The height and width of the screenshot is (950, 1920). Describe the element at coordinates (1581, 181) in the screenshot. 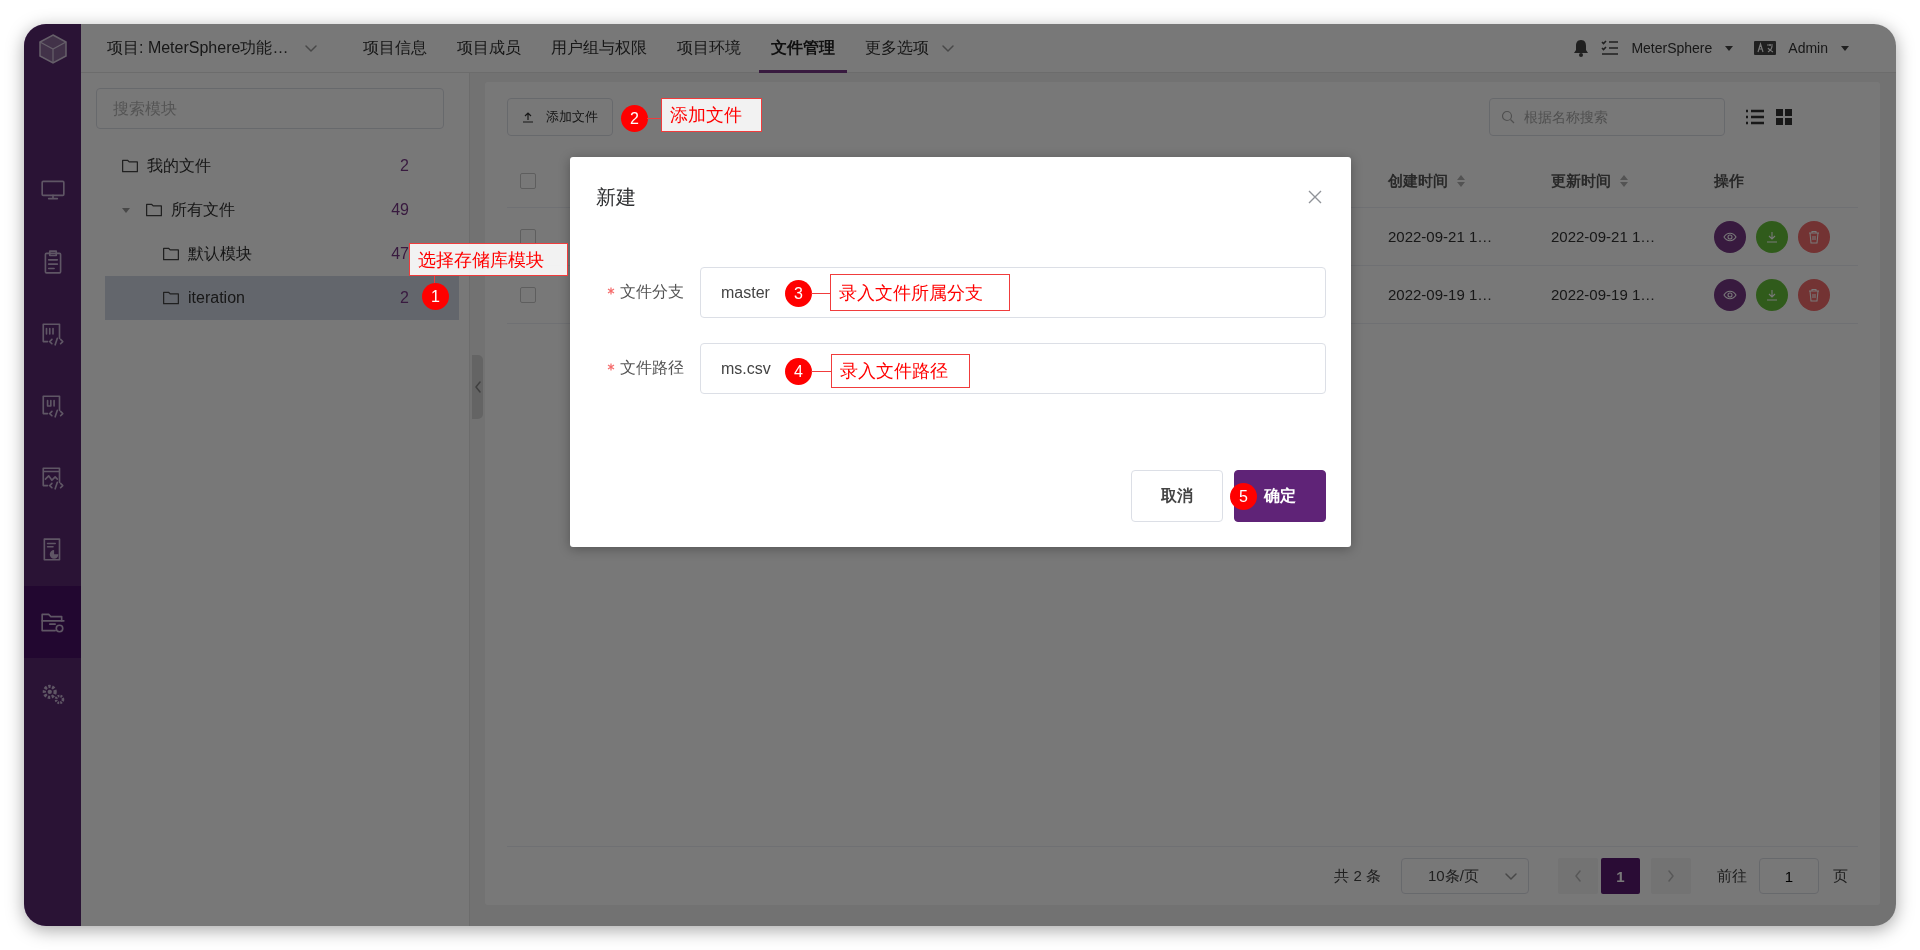

I see `column-header: 更新时间` at that location.